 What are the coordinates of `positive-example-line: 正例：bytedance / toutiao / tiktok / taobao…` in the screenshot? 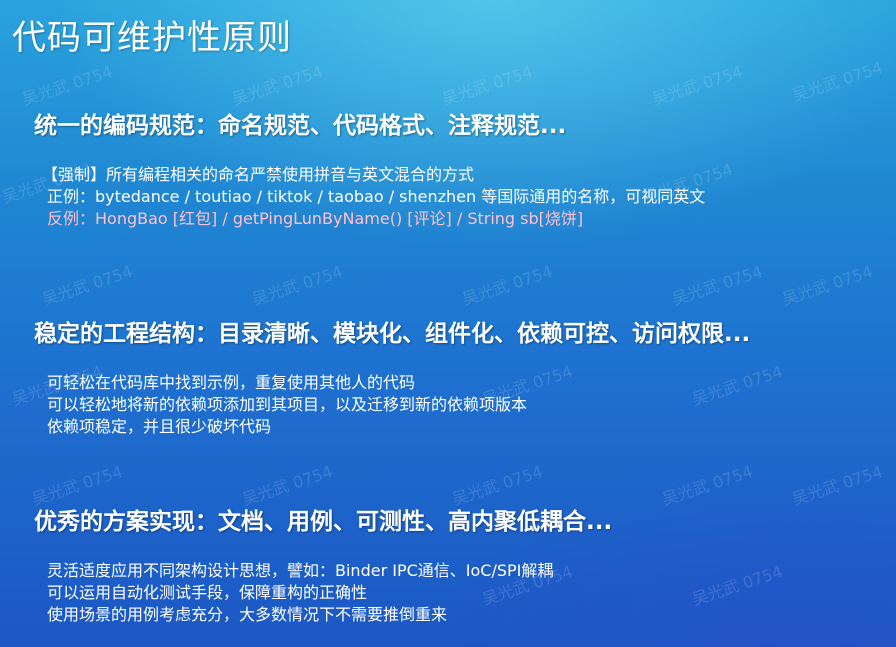 It's located at (376, 196).